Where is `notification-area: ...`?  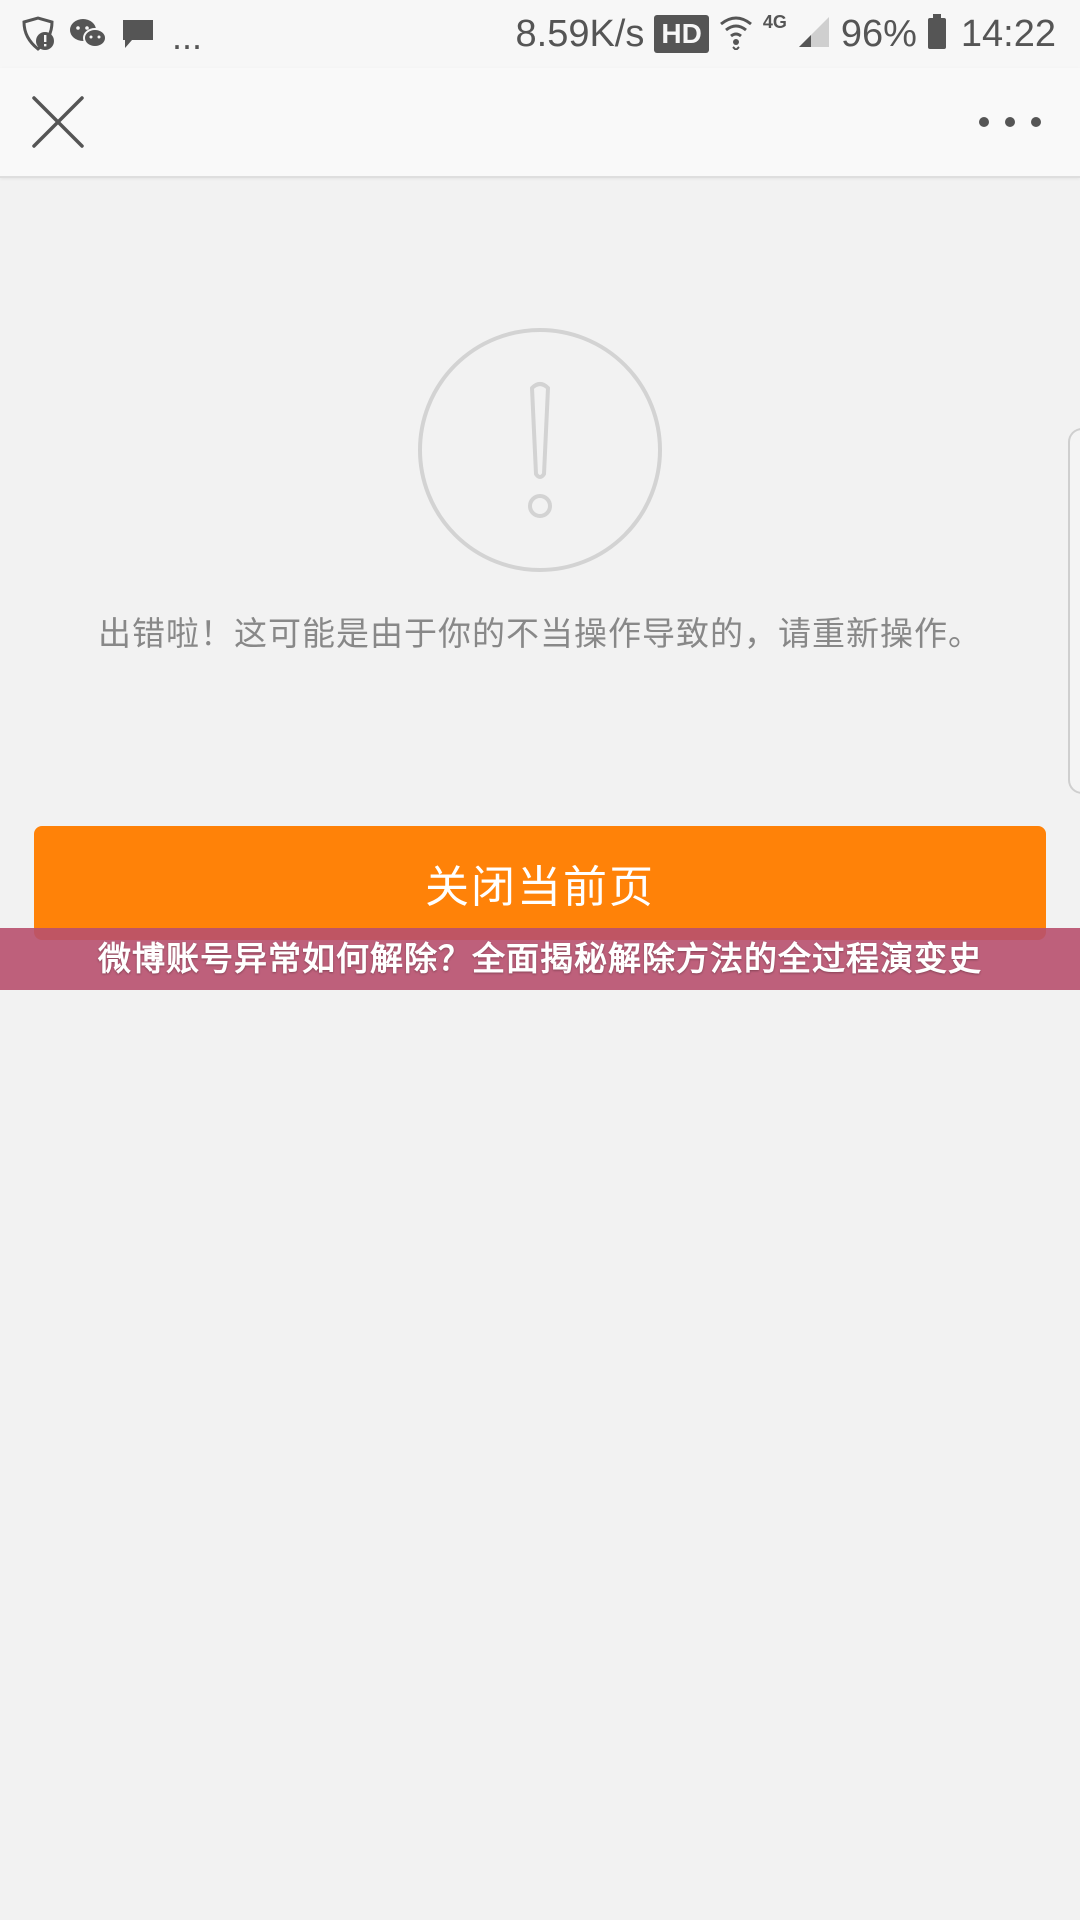 notification-area: ... is located at coordinates (111, 34).